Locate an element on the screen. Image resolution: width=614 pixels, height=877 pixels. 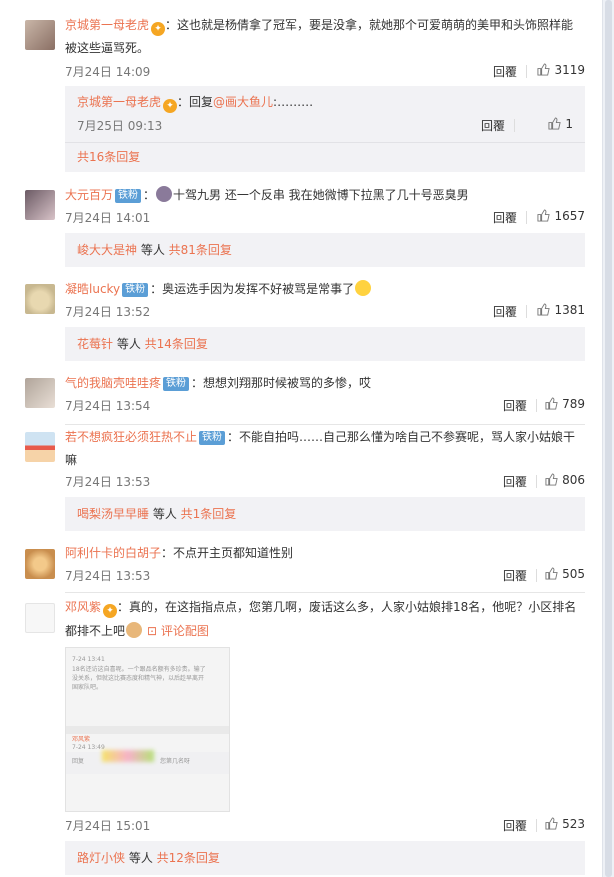
comment-text: ：不点开主页都知道性别 is located at coordinates (227, 553).